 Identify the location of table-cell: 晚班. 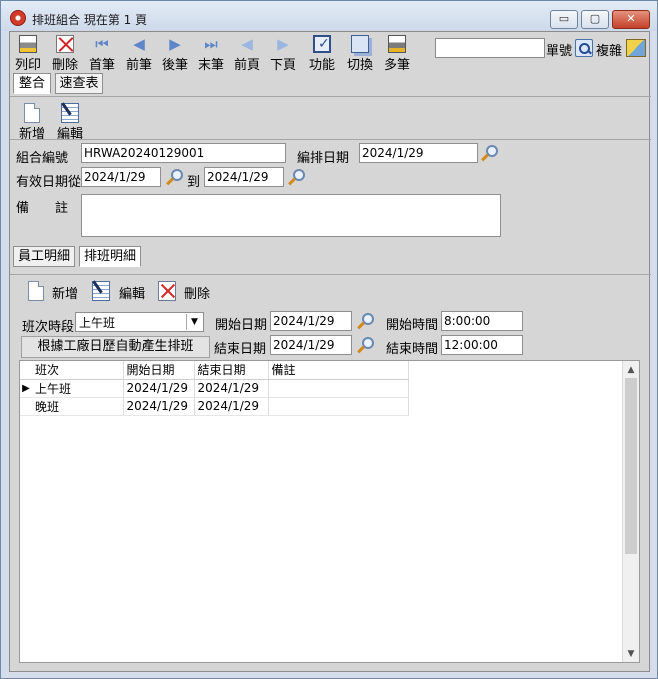
(78, 406).